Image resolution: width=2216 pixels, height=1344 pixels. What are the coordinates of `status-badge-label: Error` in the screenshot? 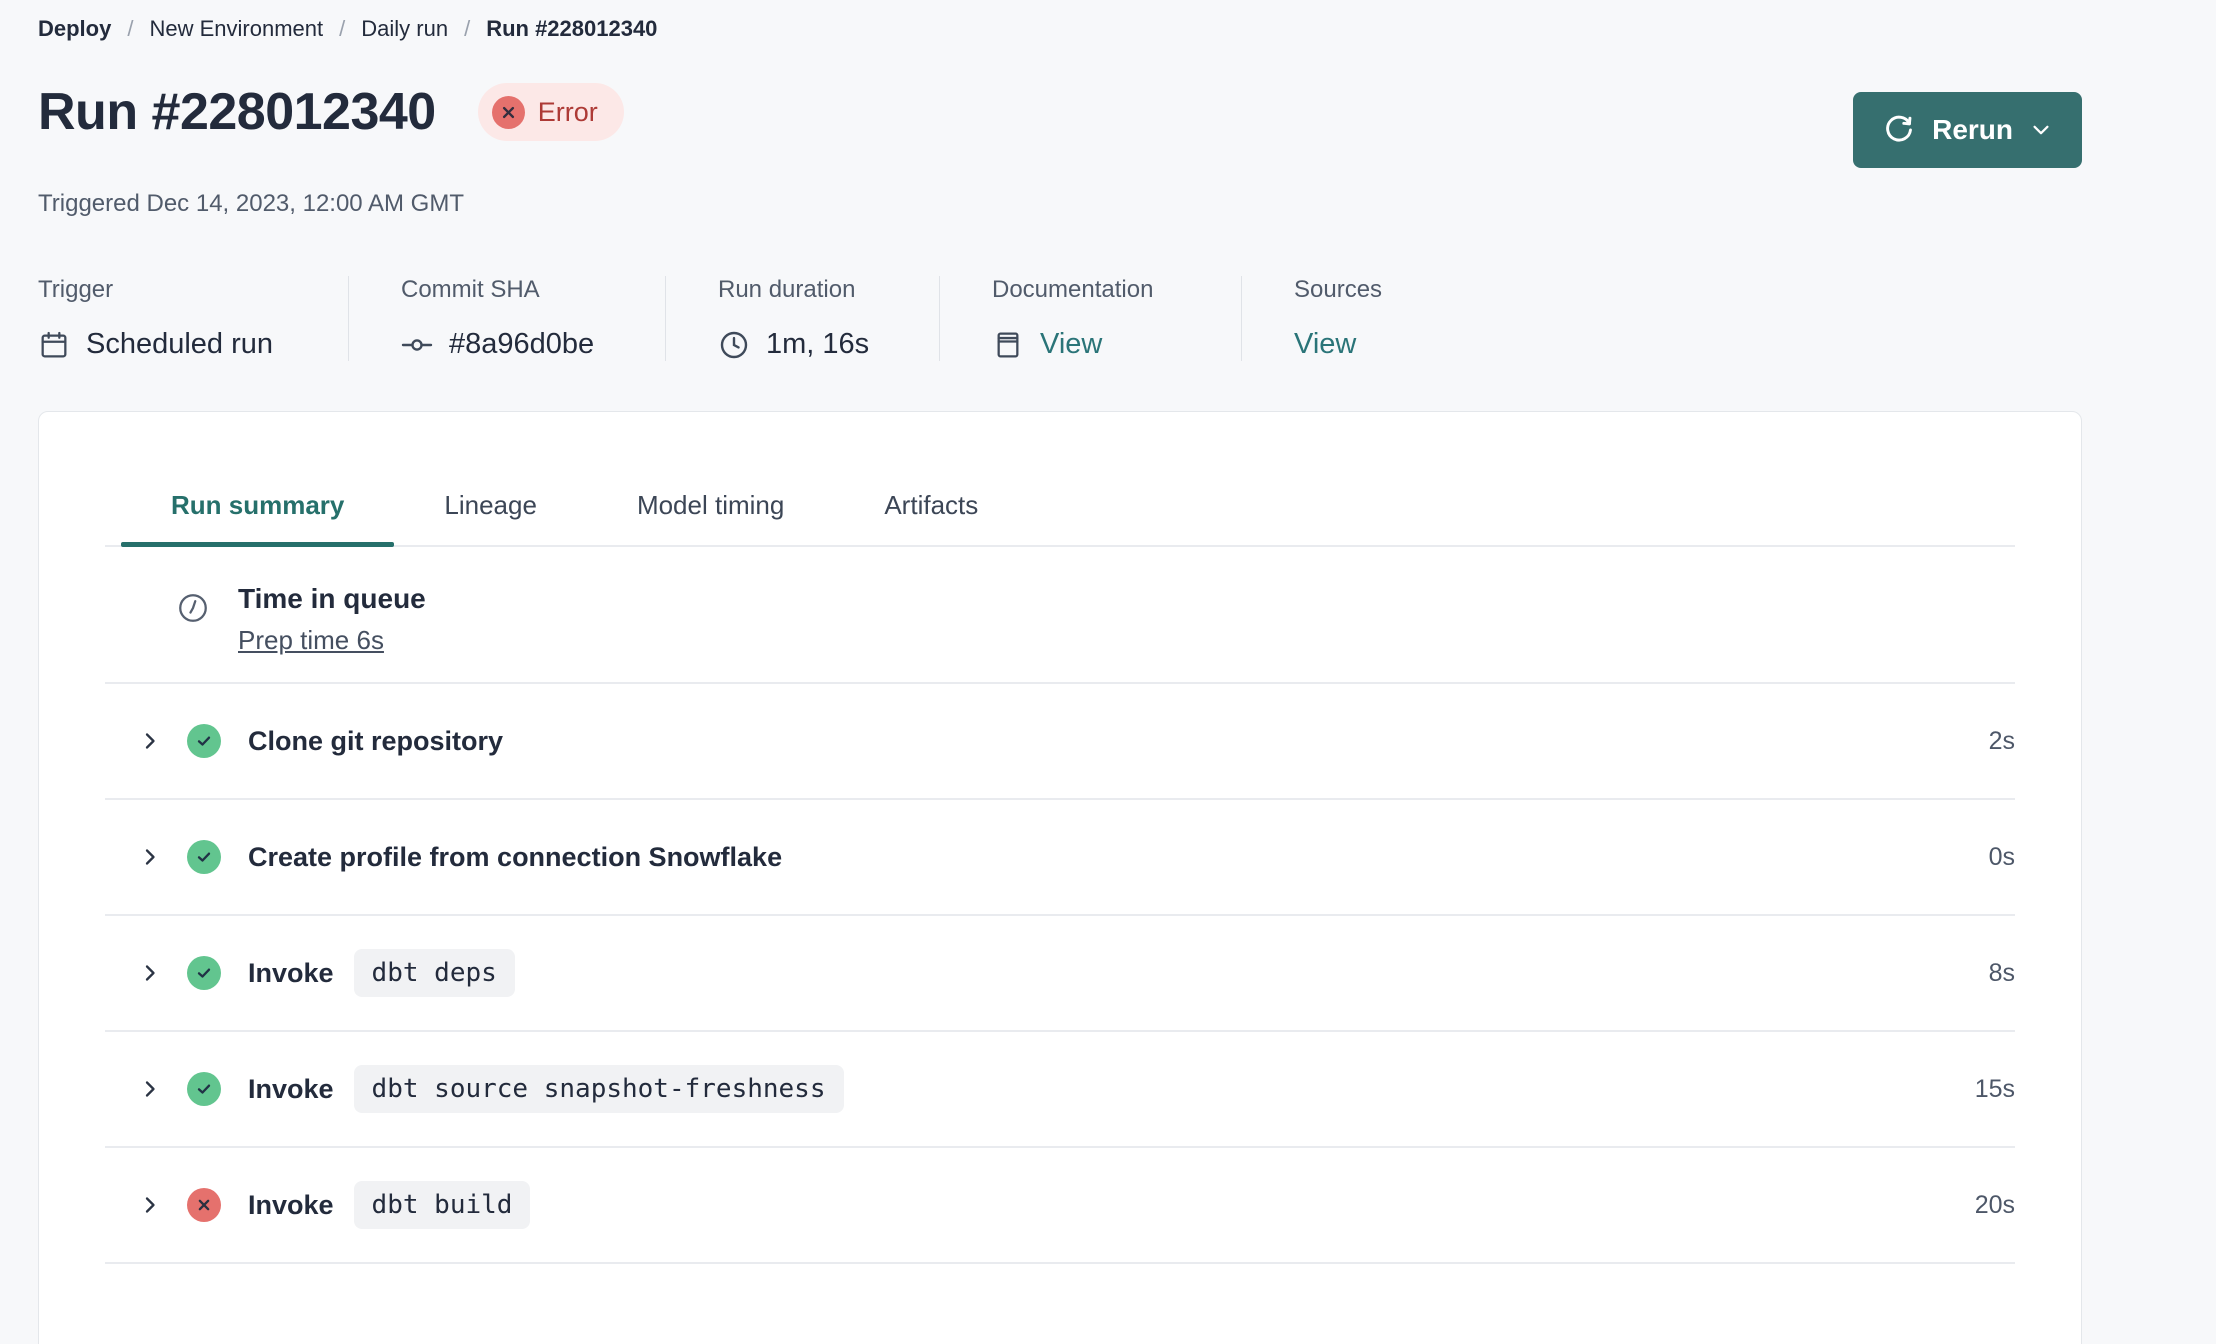 It's located at (567, 111).